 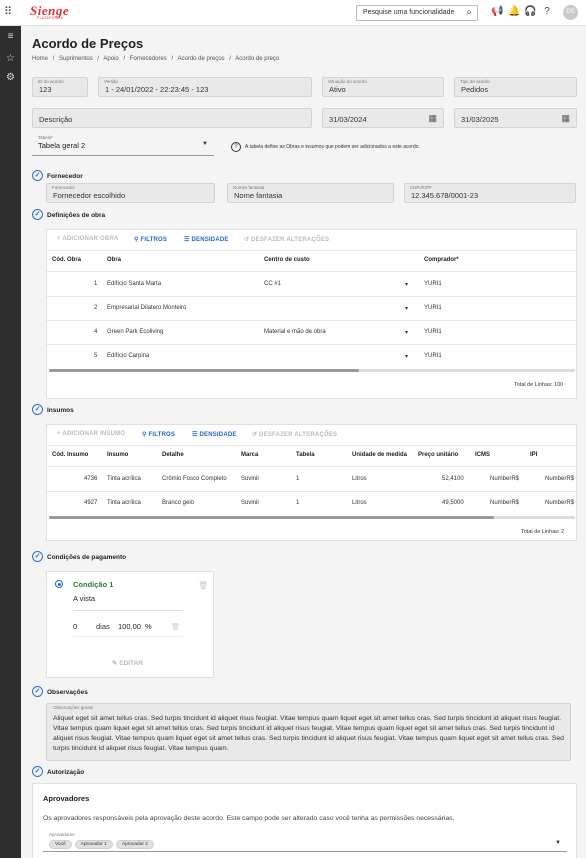 I want to click on work-name: Edifício Santa Marta, so click(x=134, y=284).